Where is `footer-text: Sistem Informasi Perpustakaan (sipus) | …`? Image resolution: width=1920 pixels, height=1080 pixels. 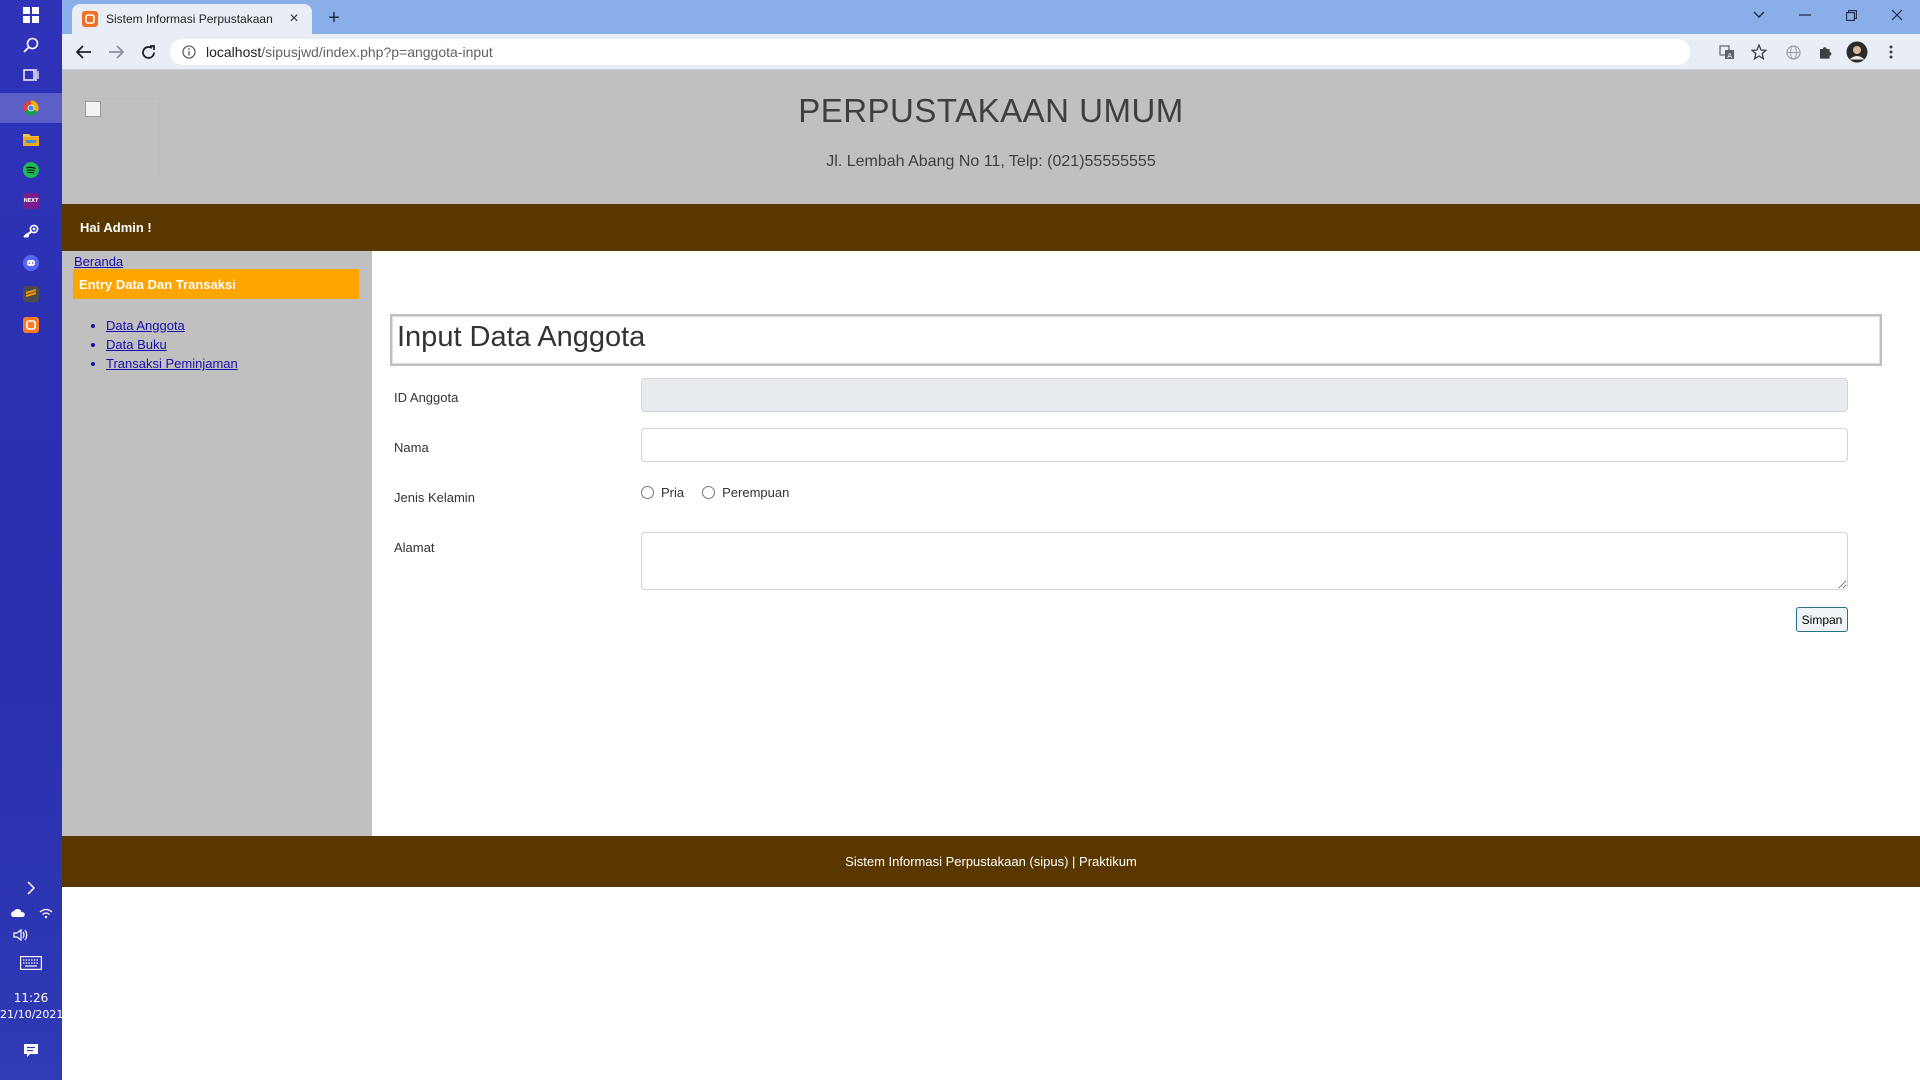 footer-text: Sistem Informasi Perpustakaan (sipus) | … is located at coordinates (991, 861).